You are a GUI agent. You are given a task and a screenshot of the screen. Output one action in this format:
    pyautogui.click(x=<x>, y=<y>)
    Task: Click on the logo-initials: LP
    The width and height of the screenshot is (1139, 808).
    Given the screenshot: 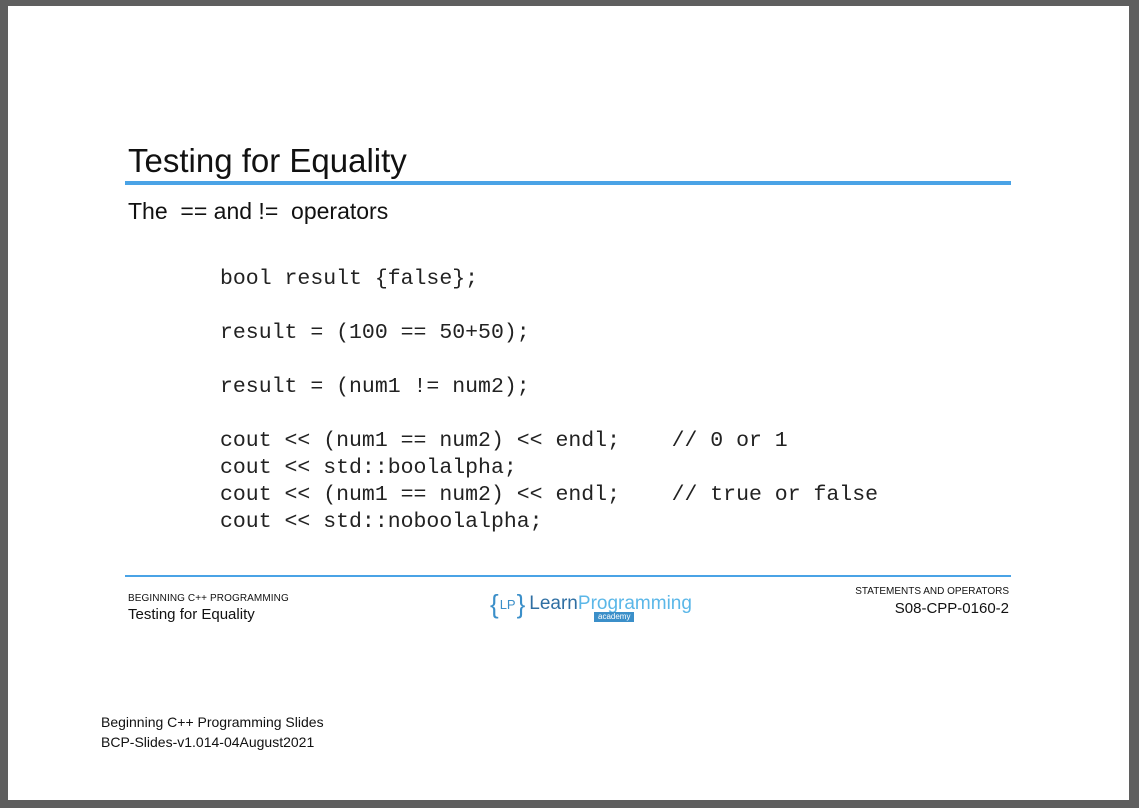 What is the action you would take?
    pyautogui.click(x=507, y=604)
    